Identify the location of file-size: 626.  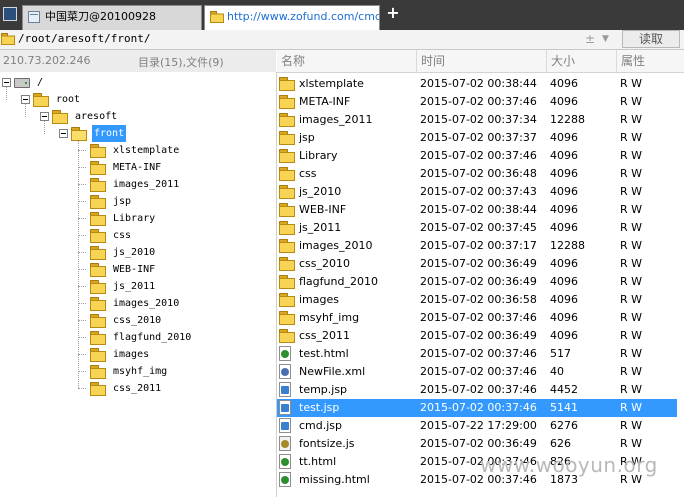
(560, 443).